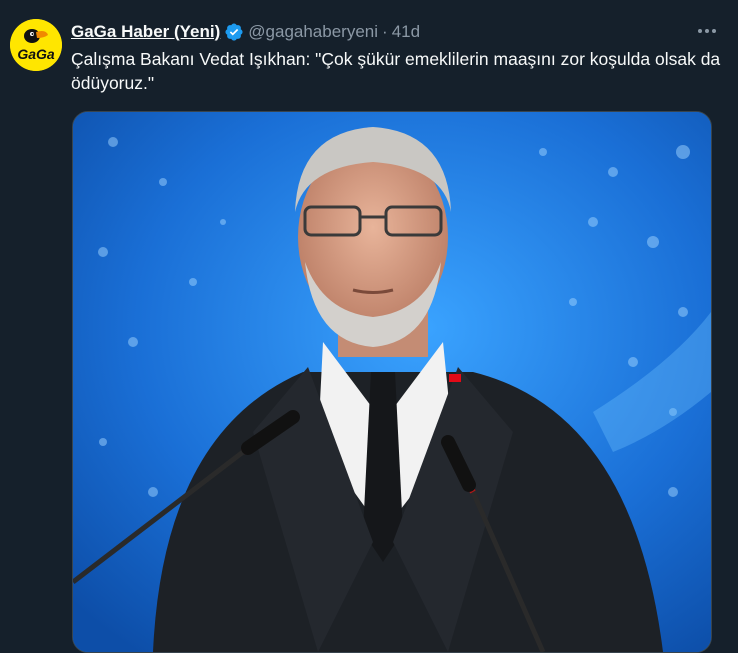 This screenshot has width=738, height=653. What do you see at coordinates (707, 31) in the screenshot?
I see `more-options-icon` at bounding box center [707, 31].